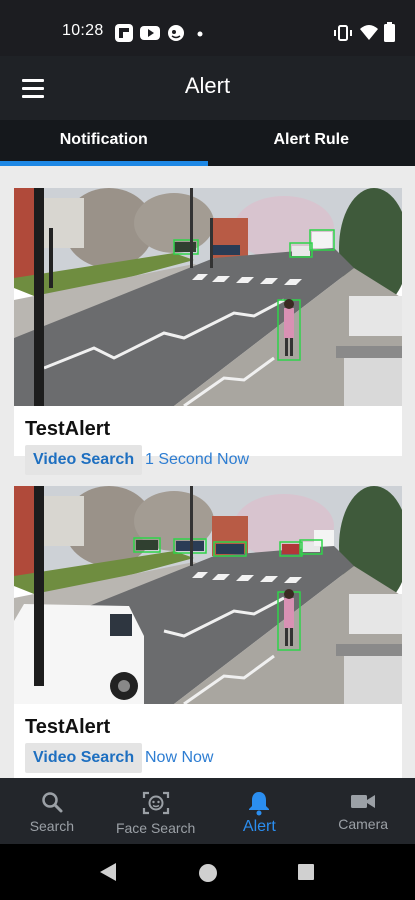  What do you see at coordinates (363, 811) in the screenshot?
I see `nav-camera: Camera` at bounding box center [363, 811].